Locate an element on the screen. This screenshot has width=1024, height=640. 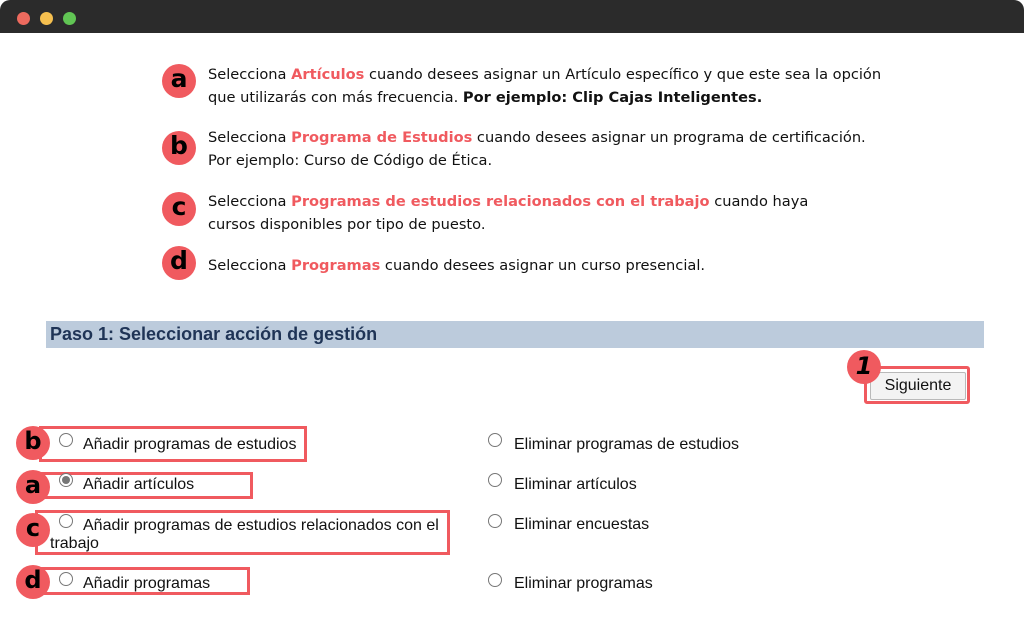
minimize-window-icon is located at coordinates (46, 18).